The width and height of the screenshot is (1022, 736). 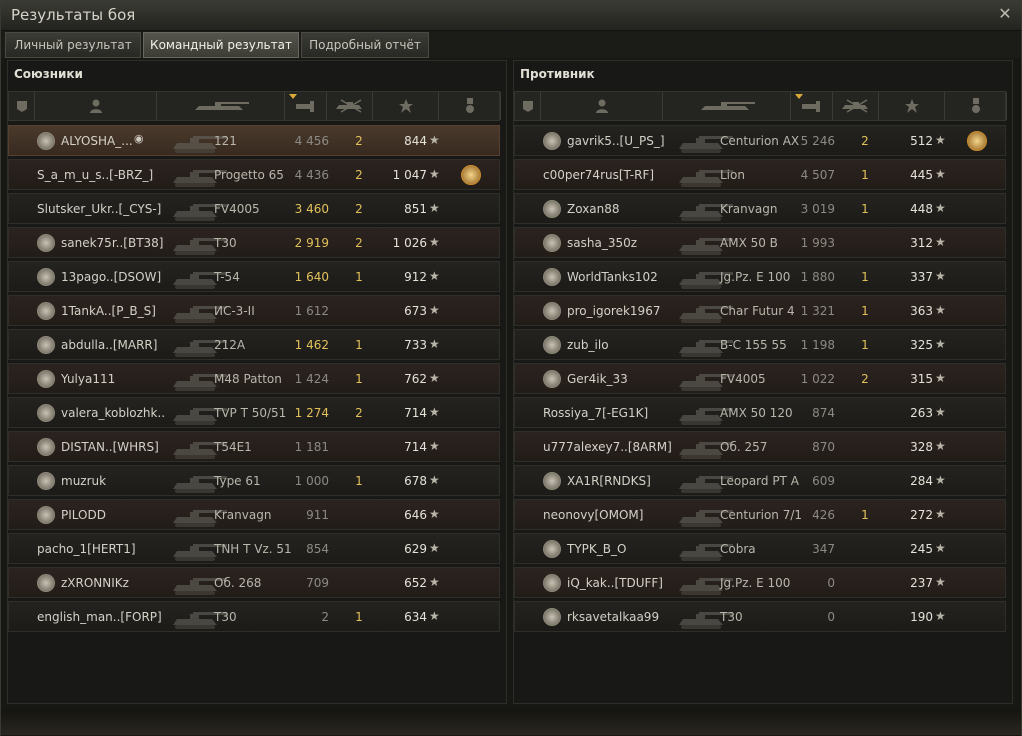 What do you see at coordinates (254, 446) in the screenshot?
I see `ally-row: DISTAN..[WHRS] T54E1 1 181 714 ★` at bounding box center [254, 446].